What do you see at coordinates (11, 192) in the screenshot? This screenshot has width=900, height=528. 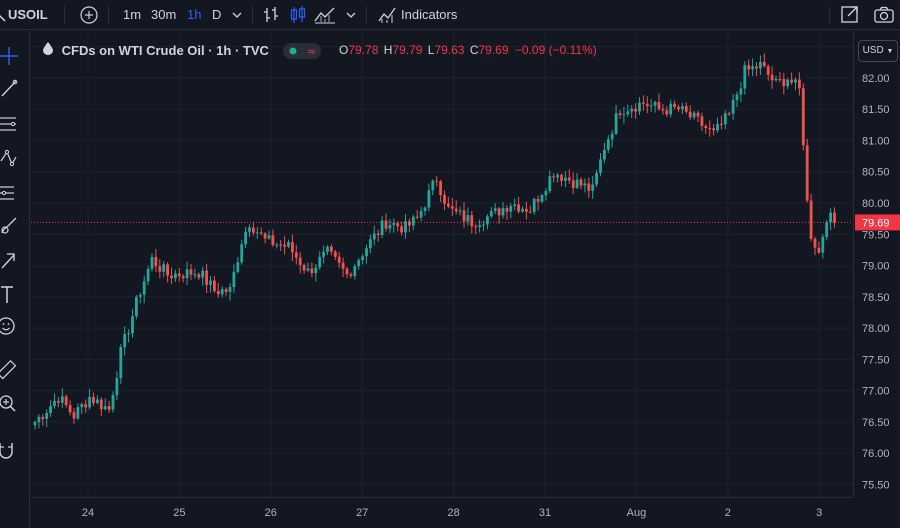 I see `prediction-icon` at bounding box center [11, 192].